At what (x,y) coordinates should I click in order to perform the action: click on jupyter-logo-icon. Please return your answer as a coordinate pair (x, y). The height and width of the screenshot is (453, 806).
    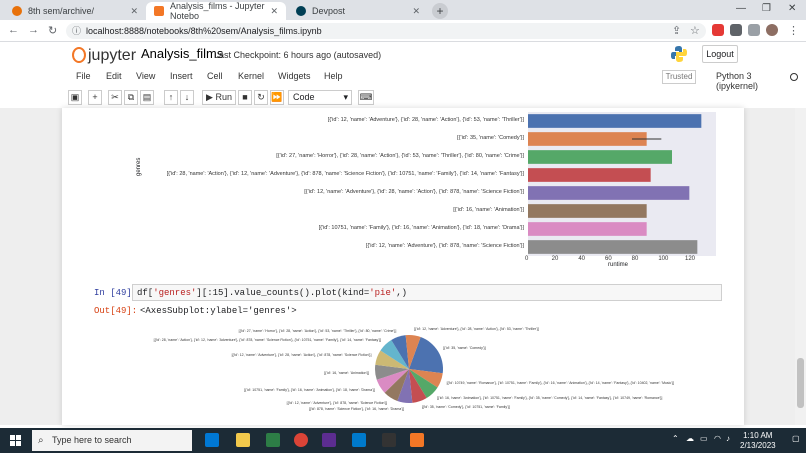
    Looking at the image, I should click on (79, 55).